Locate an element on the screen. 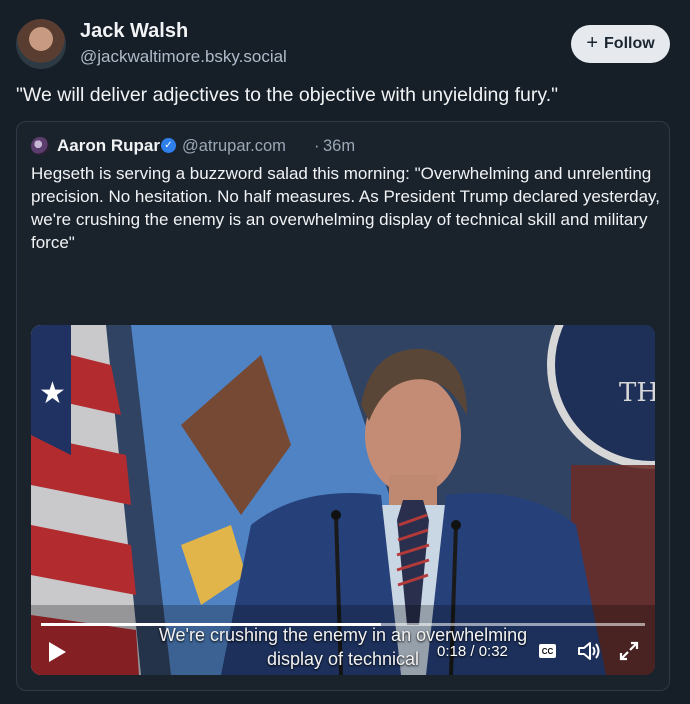 This screenshot has height=704, width=690. verified-check-icon: ✓ is located at coordinates (168, 145).